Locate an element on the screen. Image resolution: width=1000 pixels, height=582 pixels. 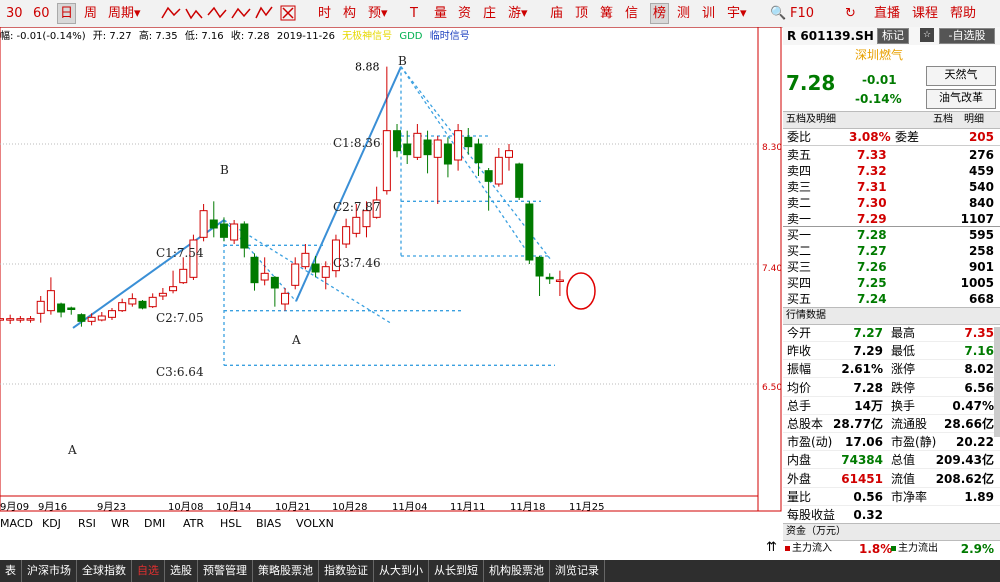
indicator-tab-kdj: KDJ is located at coordinates (51, 523).